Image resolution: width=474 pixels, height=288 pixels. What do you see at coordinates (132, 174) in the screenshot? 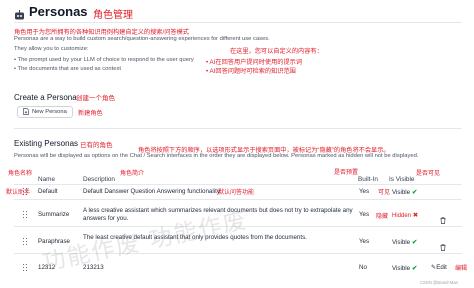
I see `description-column-note: 角色简介` at bounding box center [132, 174].